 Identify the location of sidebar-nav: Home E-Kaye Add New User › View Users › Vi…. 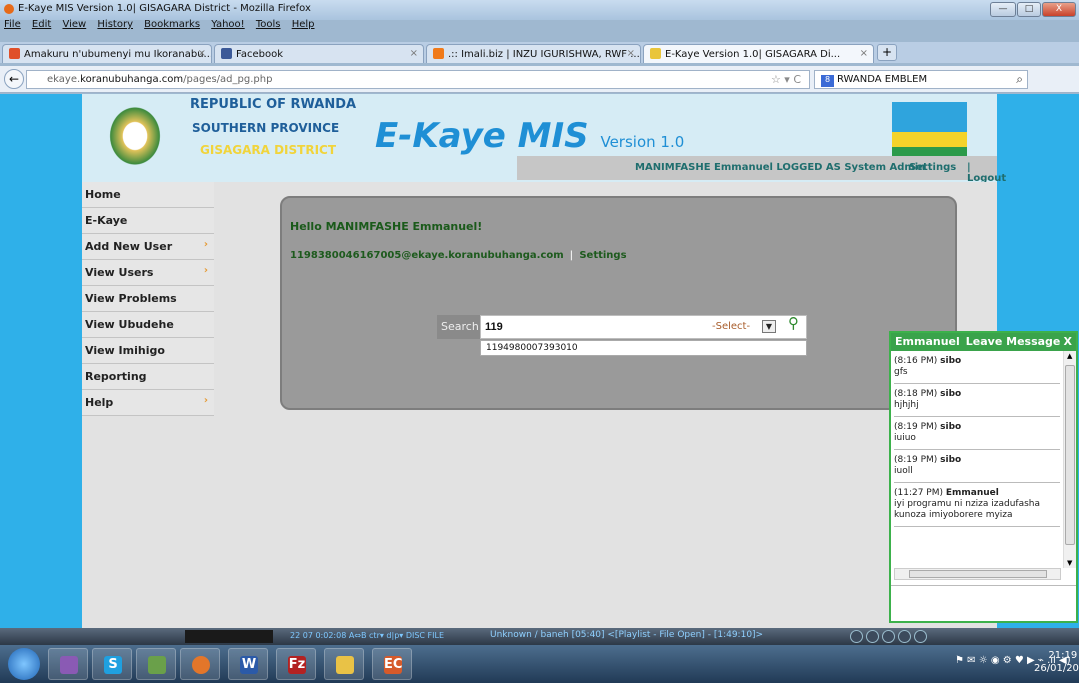
(148, 299).